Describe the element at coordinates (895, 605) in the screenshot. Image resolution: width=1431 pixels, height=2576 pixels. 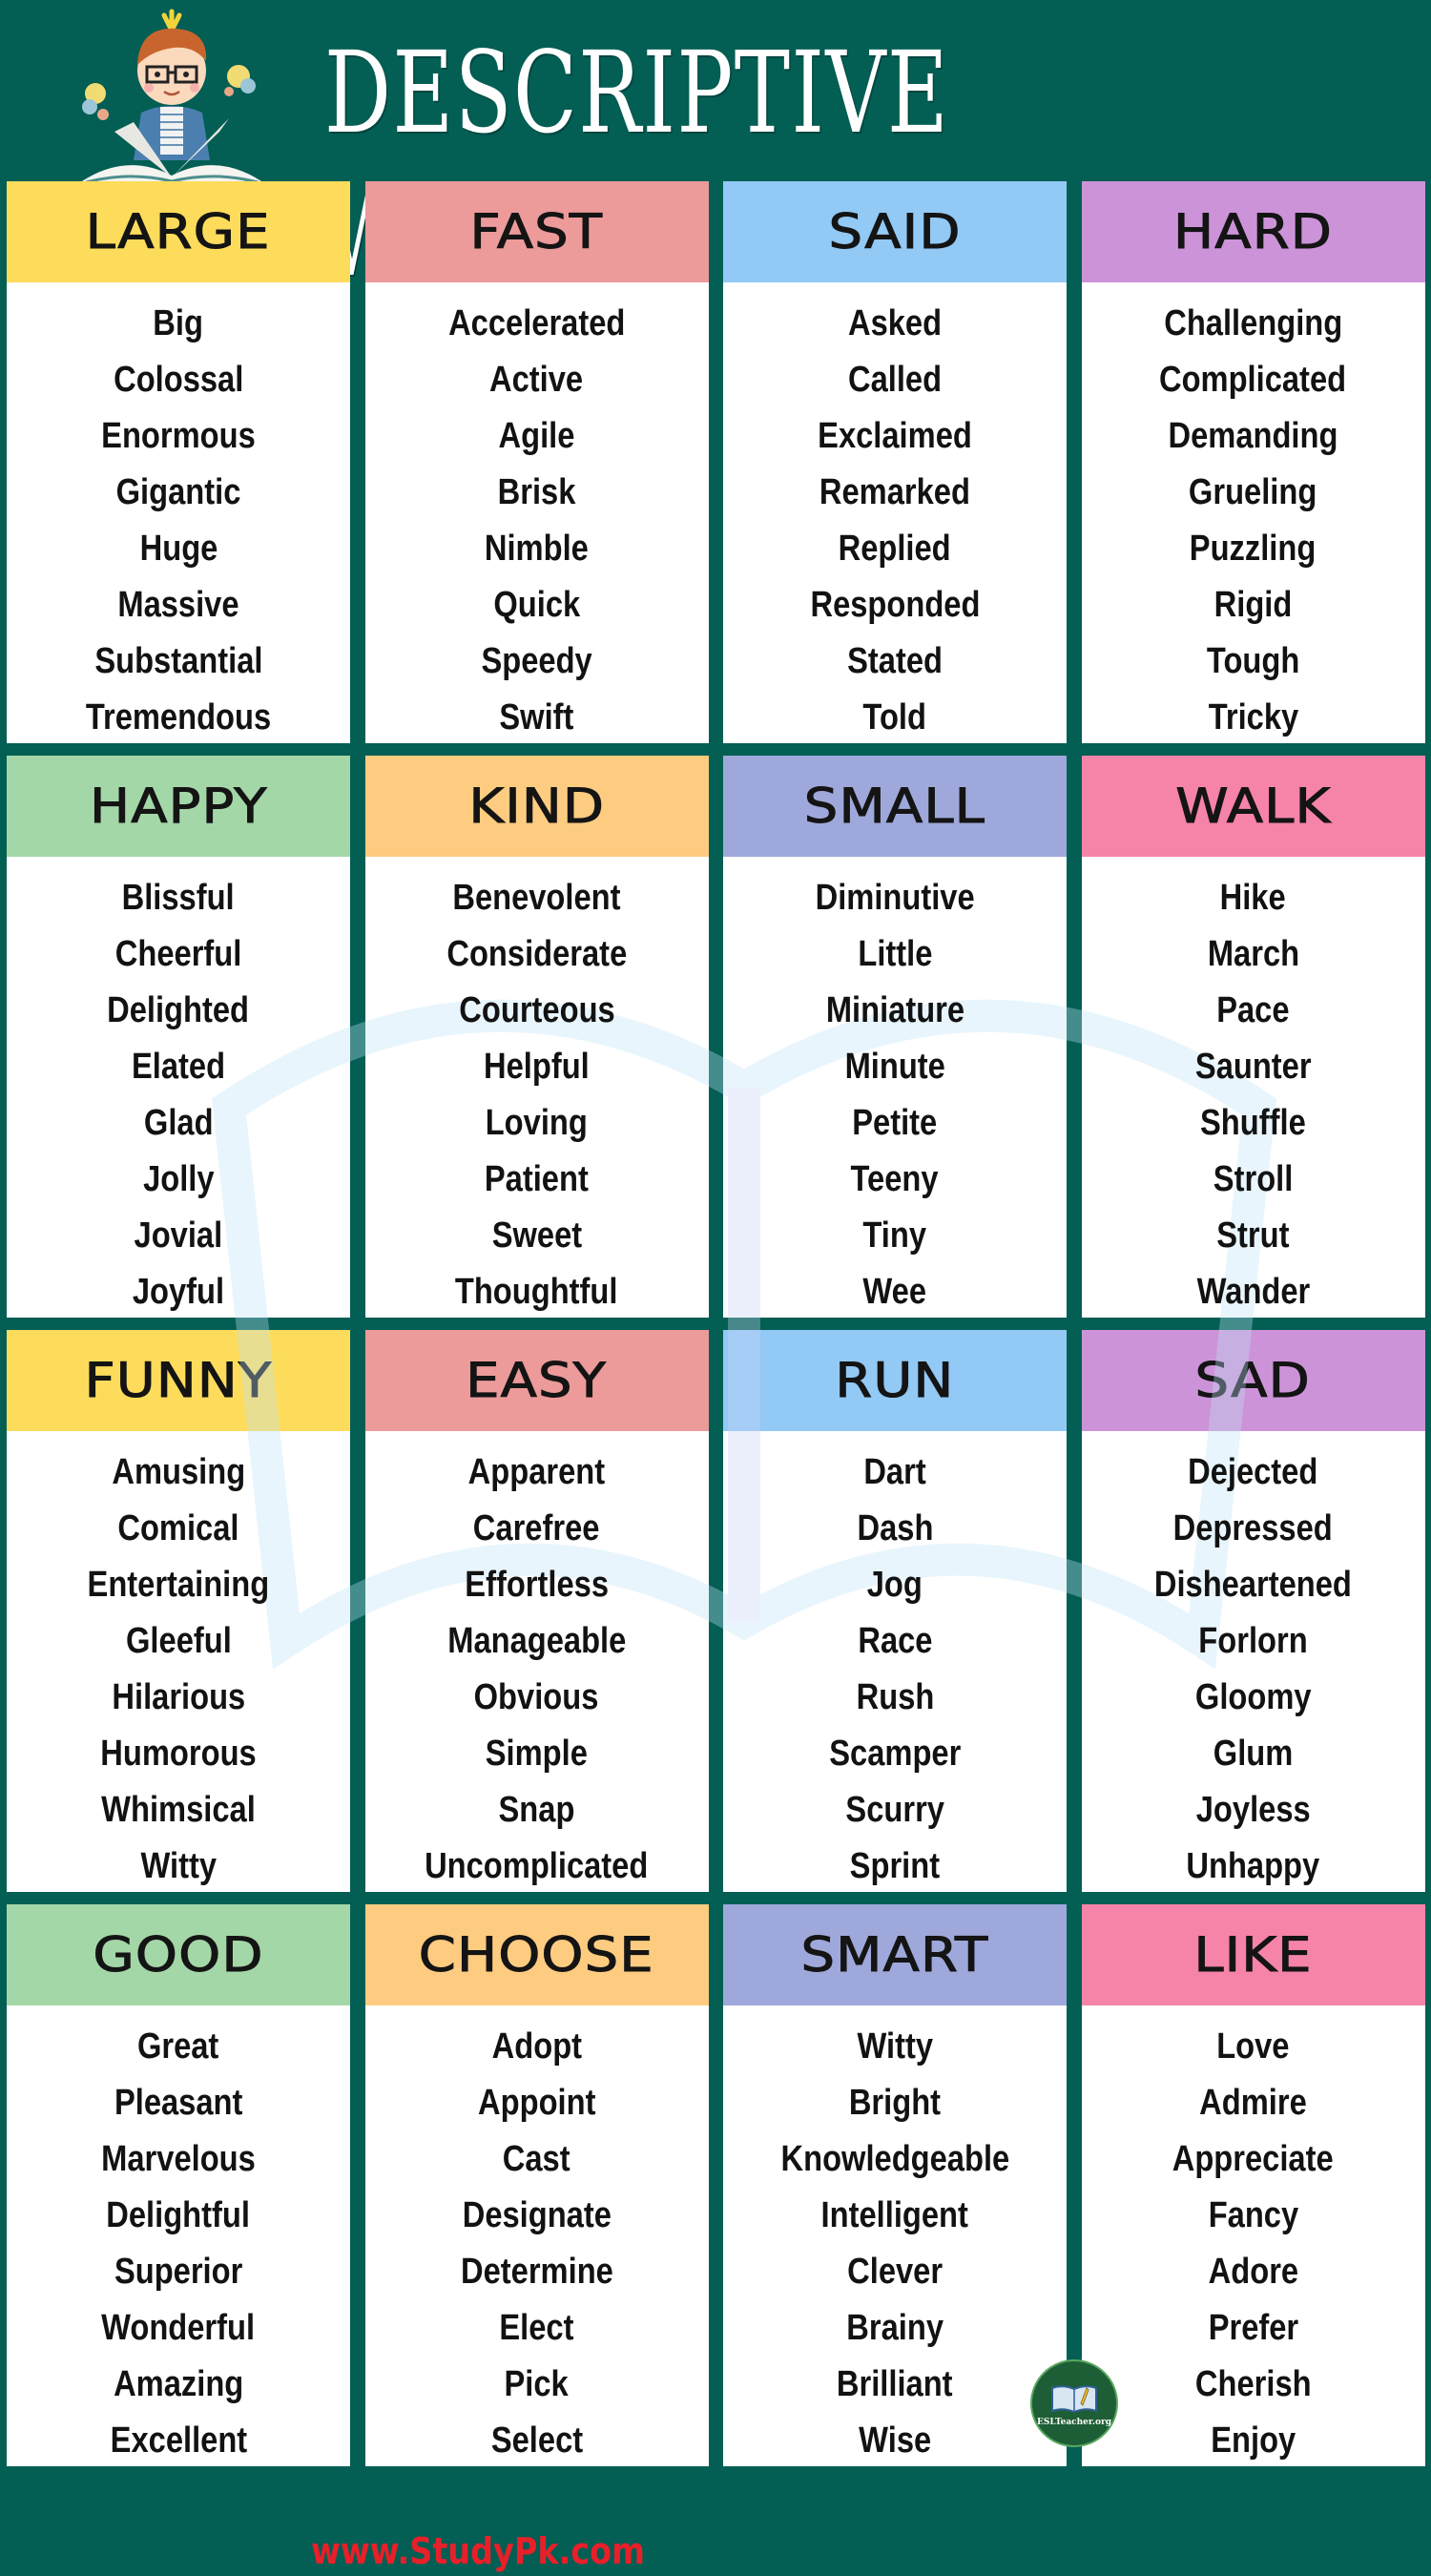
I see `word-item: Responded` at that location.